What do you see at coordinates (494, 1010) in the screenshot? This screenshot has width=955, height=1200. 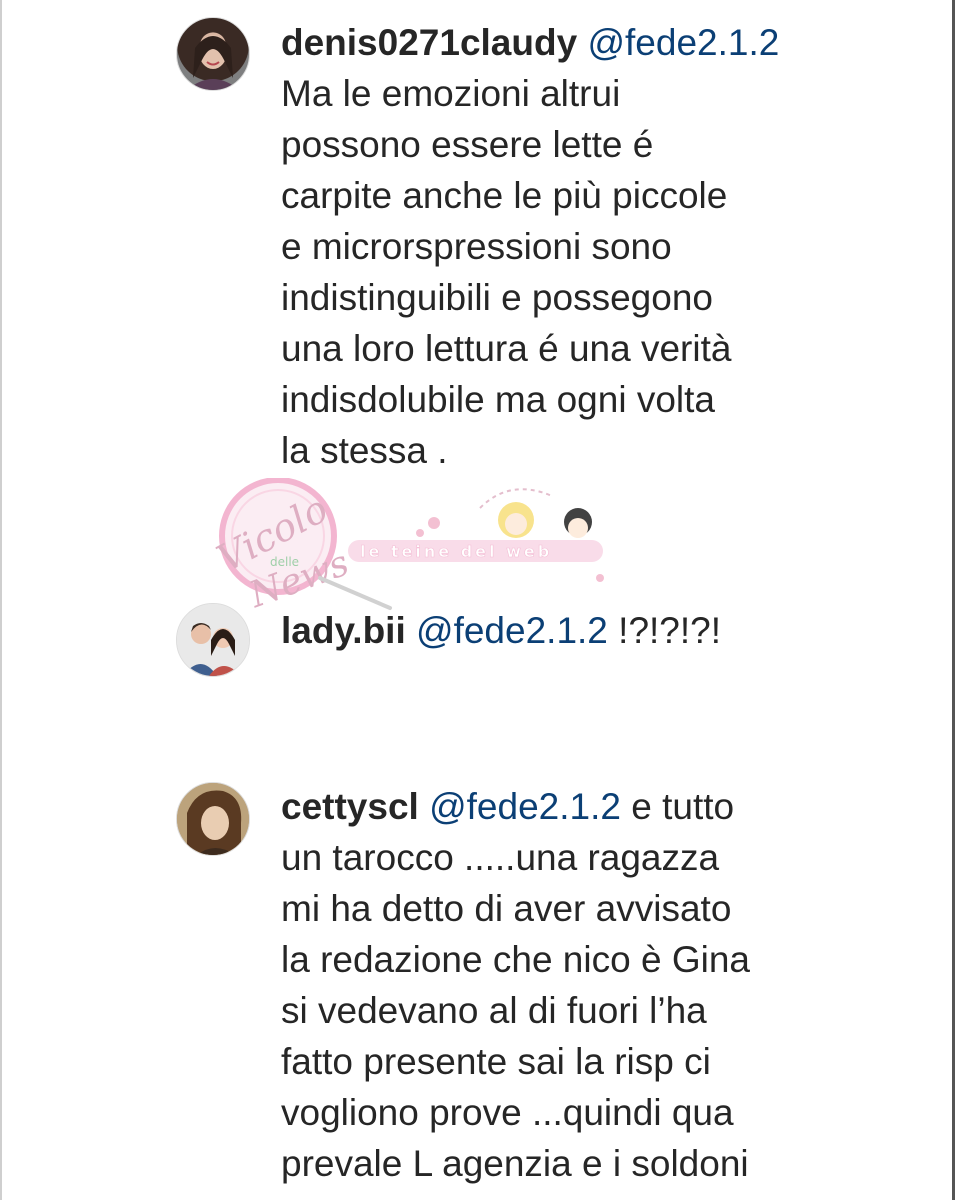 I see `comment-line: si vedevano al di fuori l’ha` at bounding box center [494, 1010].